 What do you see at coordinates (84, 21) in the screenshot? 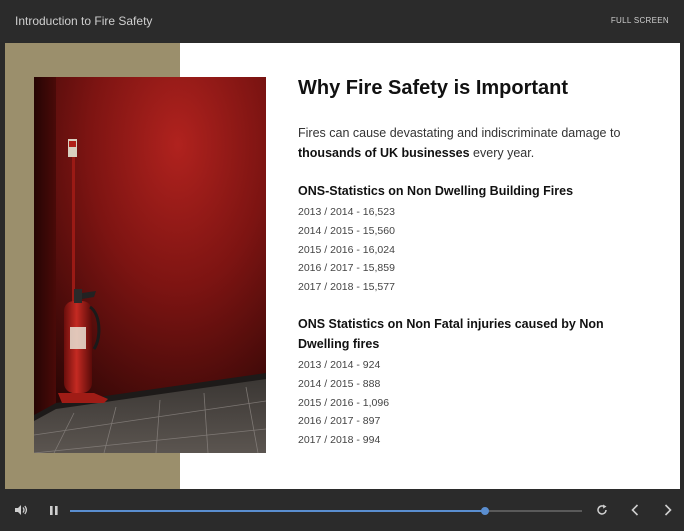
I see `course-title: Introduction to Fire Safety` at bounding box center [84, 21].